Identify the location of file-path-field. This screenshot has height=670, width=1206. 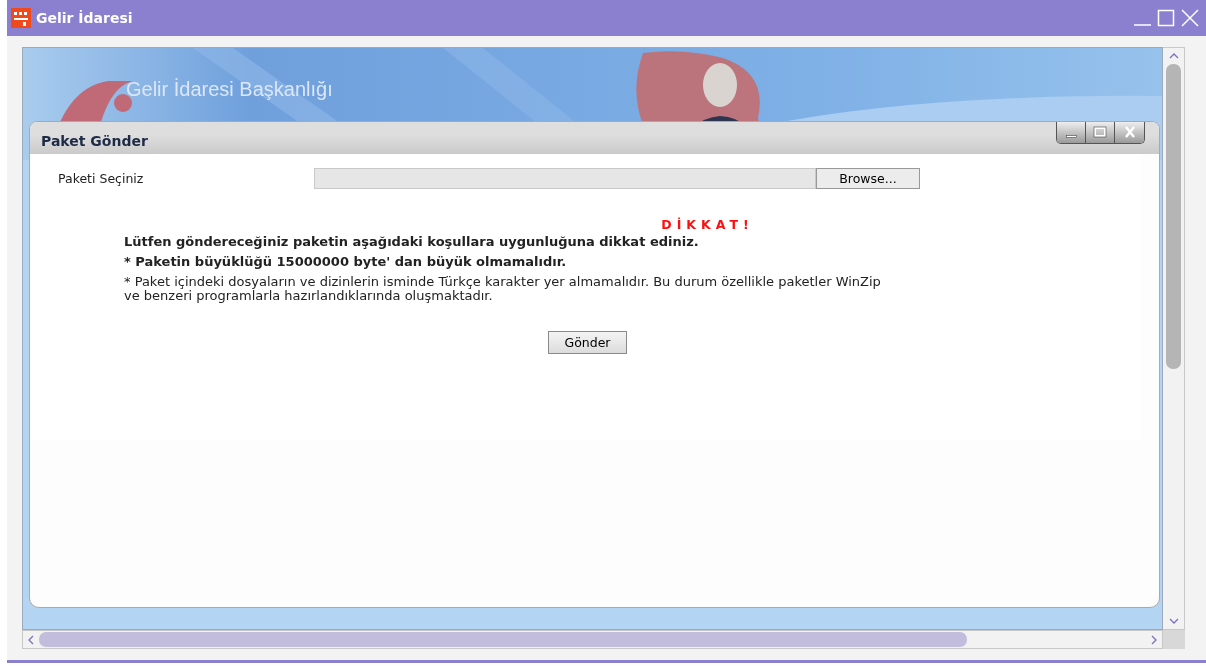
(565, 178).